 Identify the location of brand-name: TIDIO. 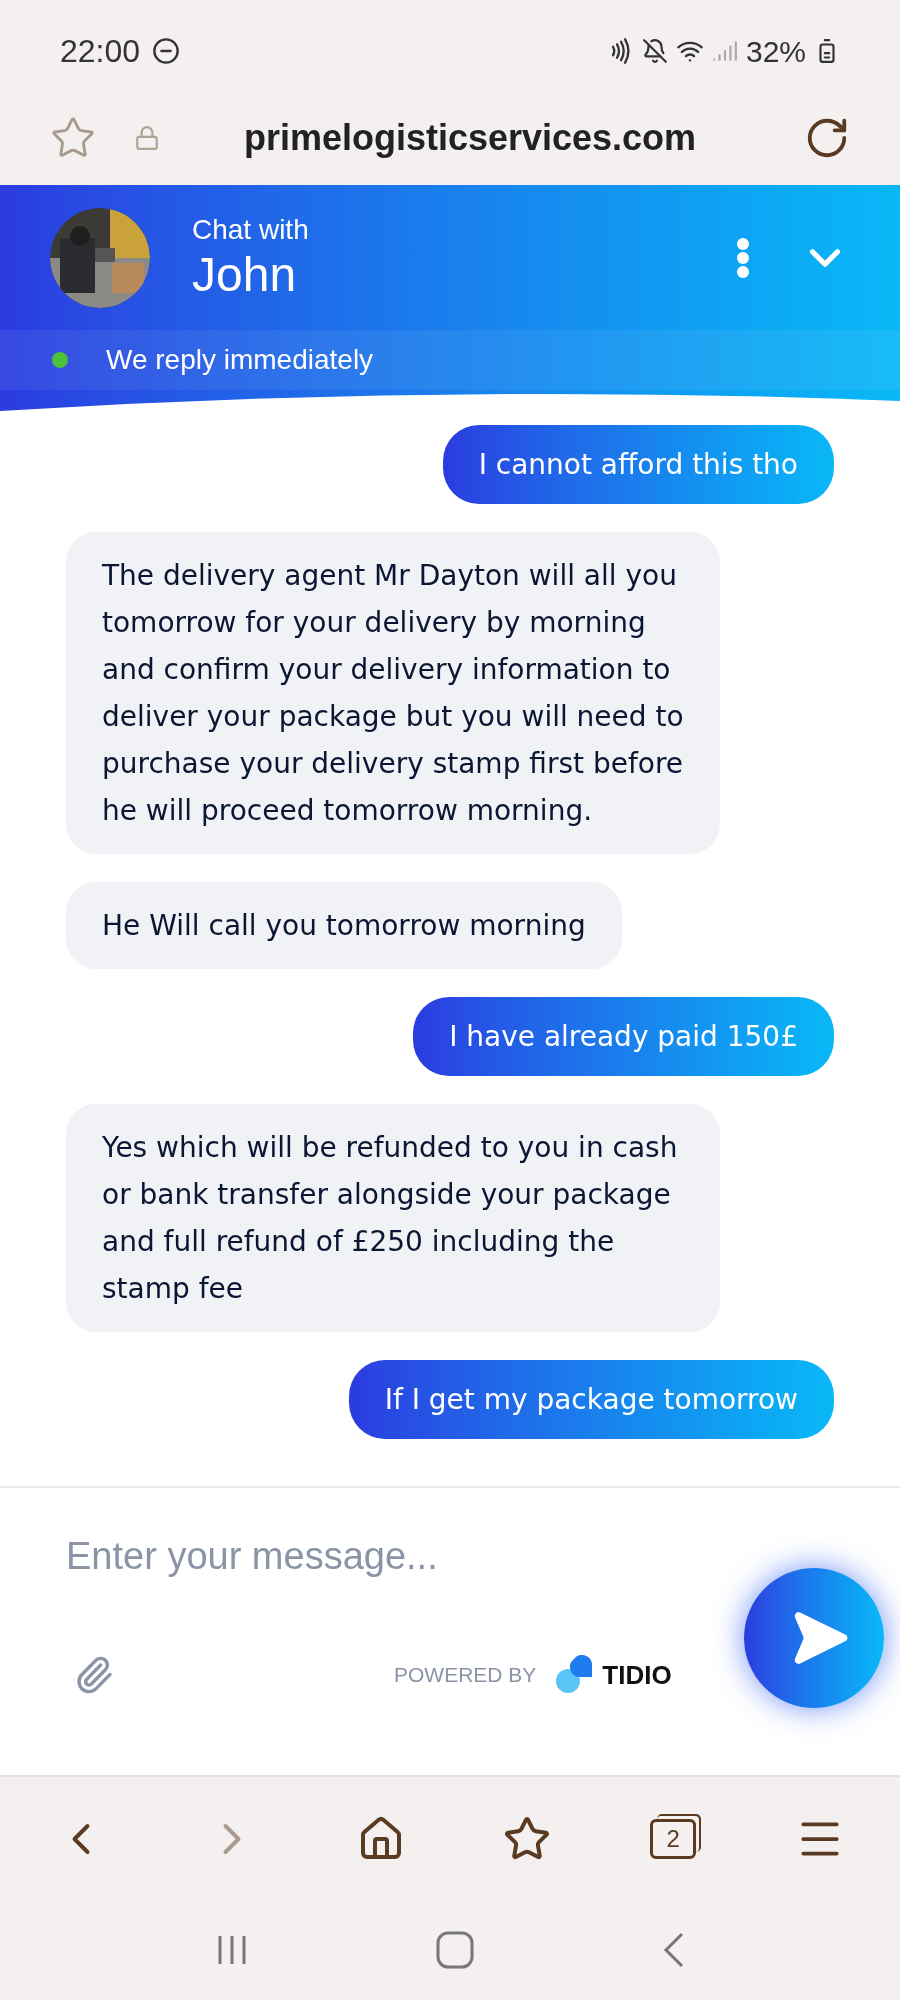
(637, 1675).